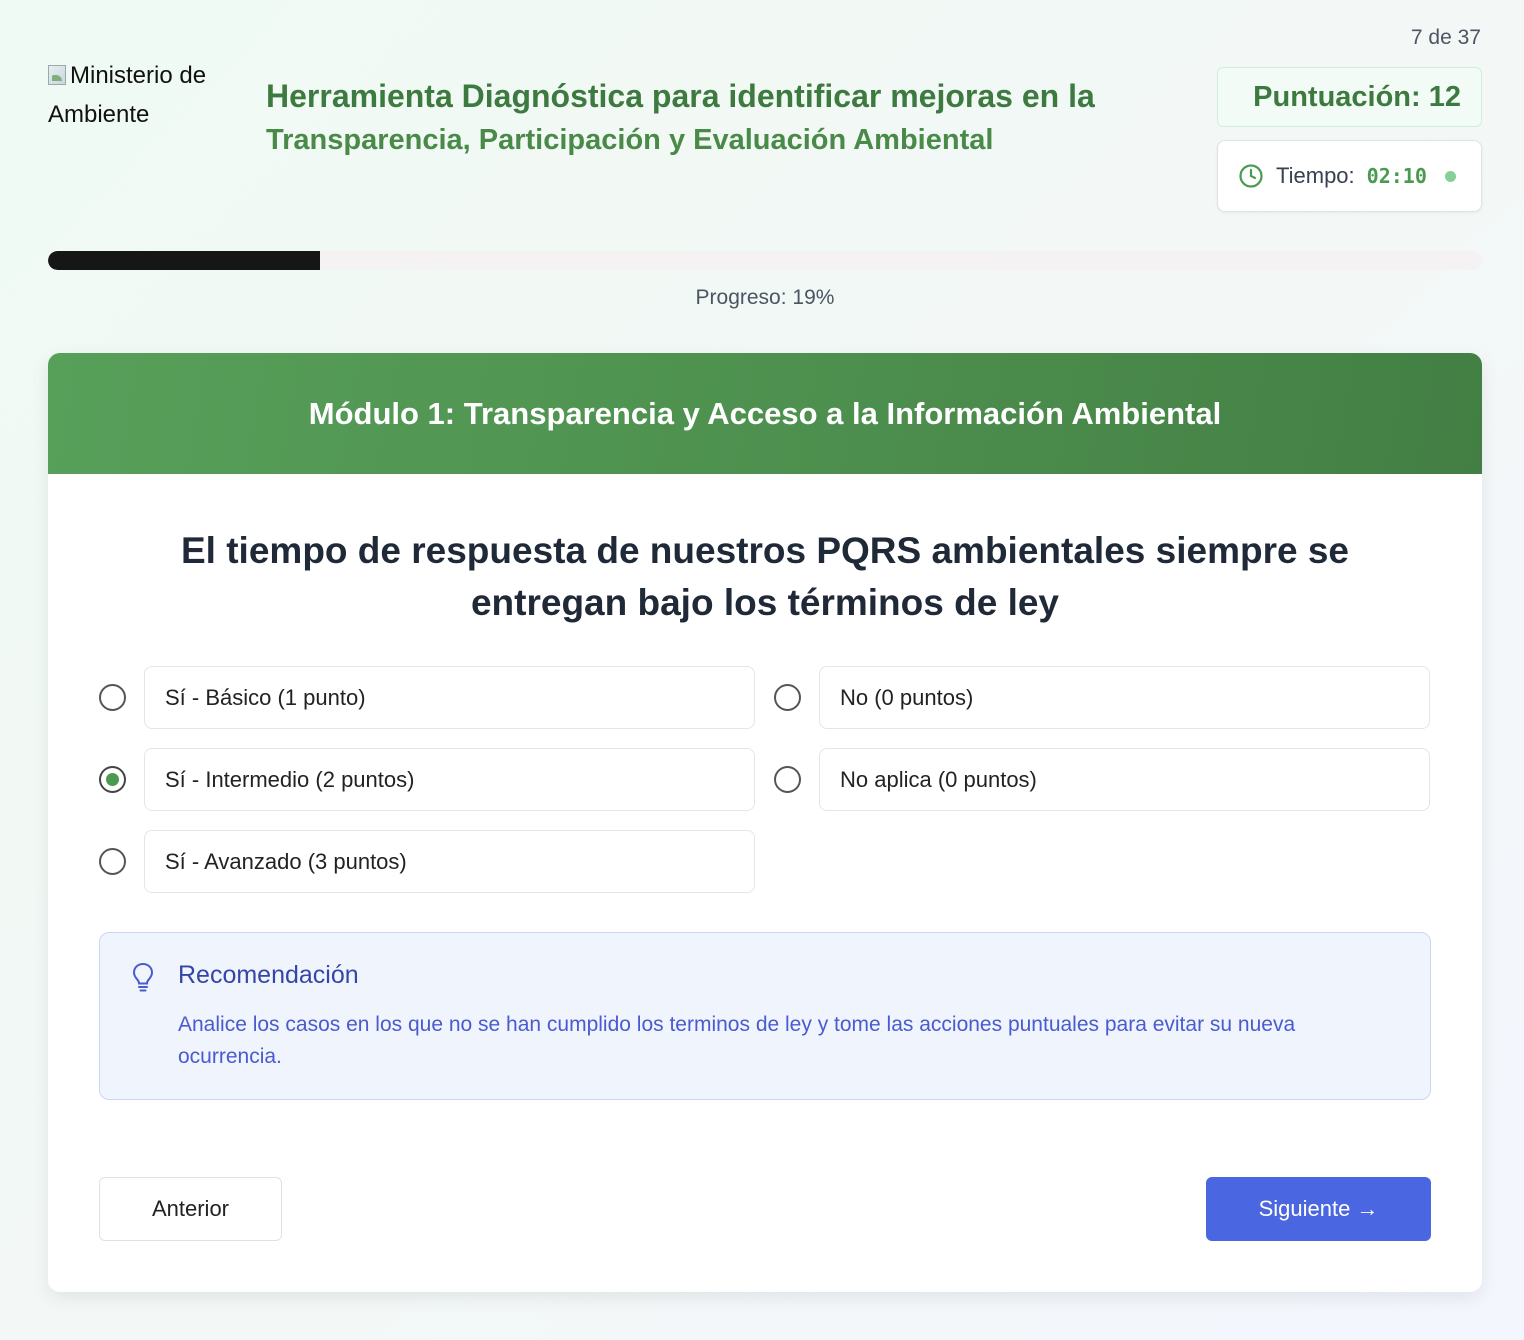 The height and width of the screenshot is (1340, 1524). I want to click on timer-box: Tiempo: 02:10, so click(1349, 176).